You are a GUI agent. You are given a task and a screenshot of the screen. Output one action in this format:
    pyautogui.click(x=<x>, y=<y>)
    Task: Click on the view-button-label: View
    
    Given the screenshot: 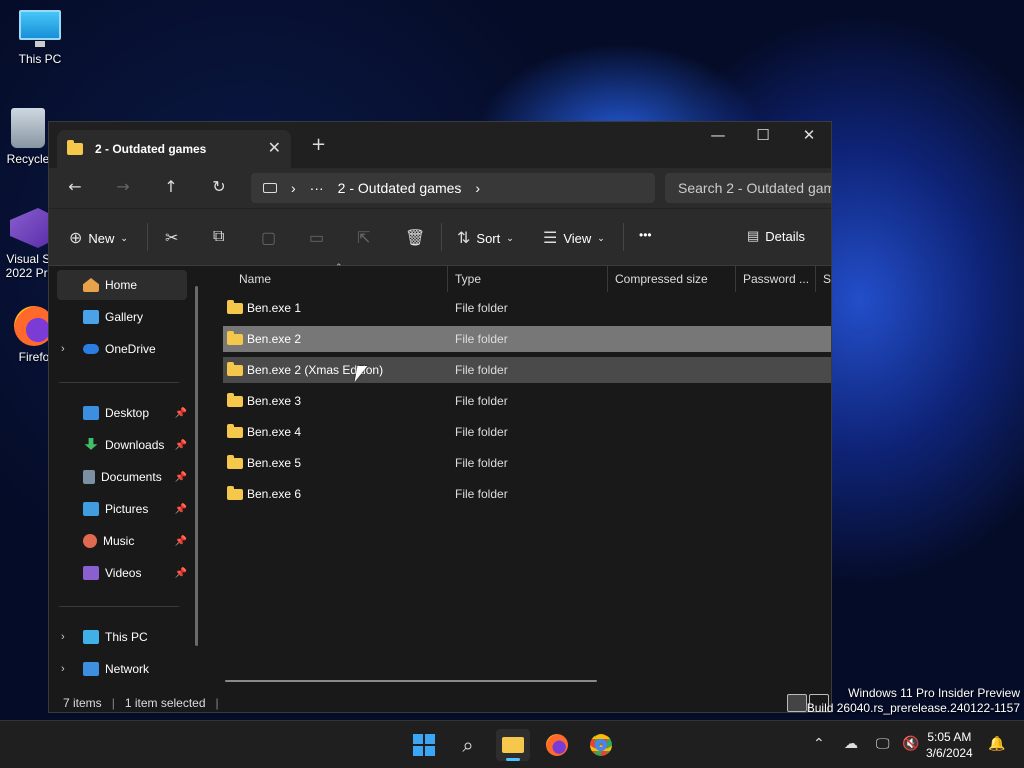 What is the action you would take?
    pyautogui.click(x=577, y=238)
    